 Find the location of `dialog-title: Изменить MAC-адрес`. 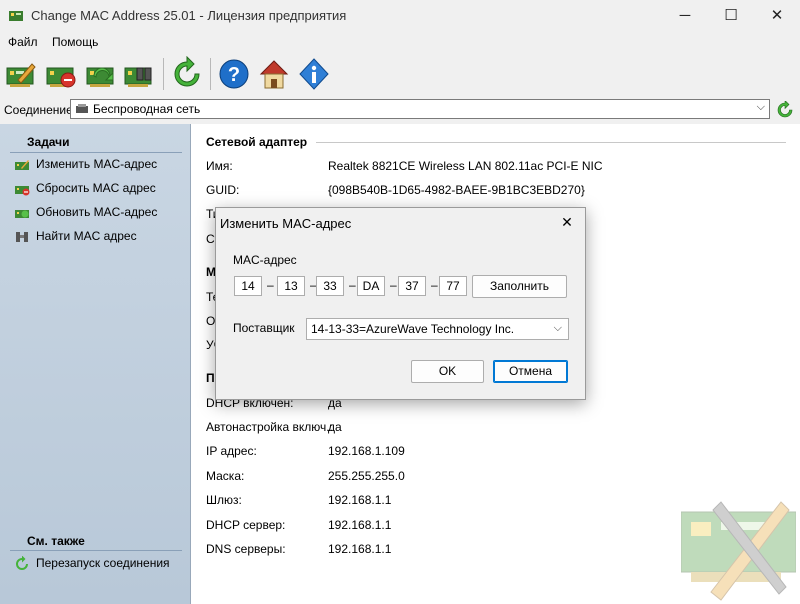

dialog-title: Изменить MAC-адрес is located at coordinates (286, 223).